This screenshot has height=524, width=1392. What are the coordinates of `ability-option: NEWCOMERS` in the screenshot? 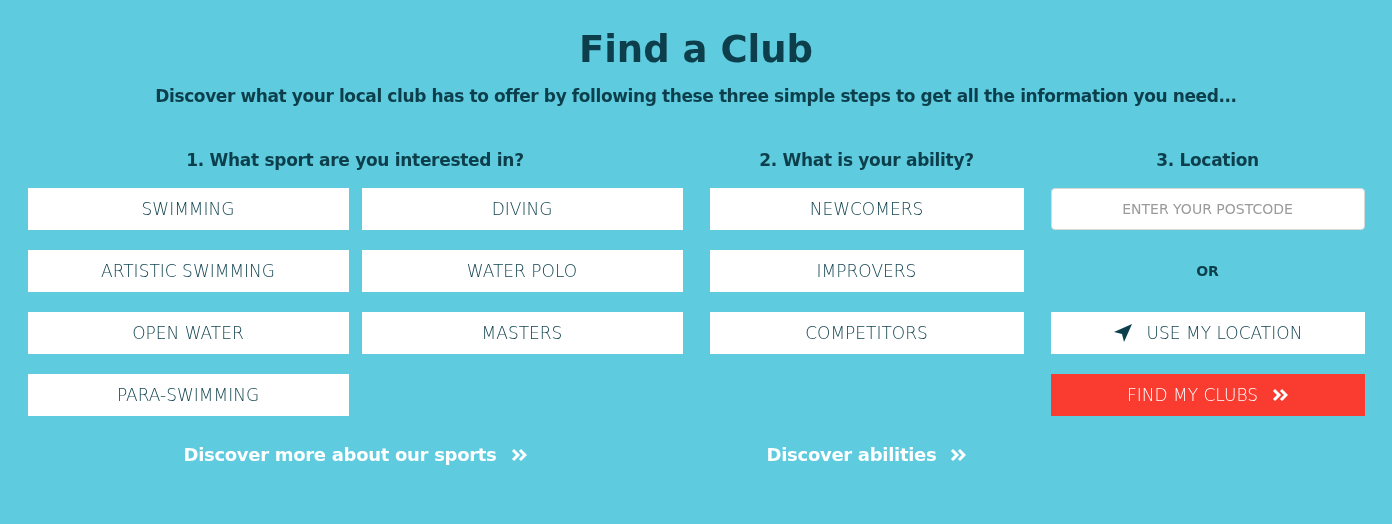 It's located at (866, 209).